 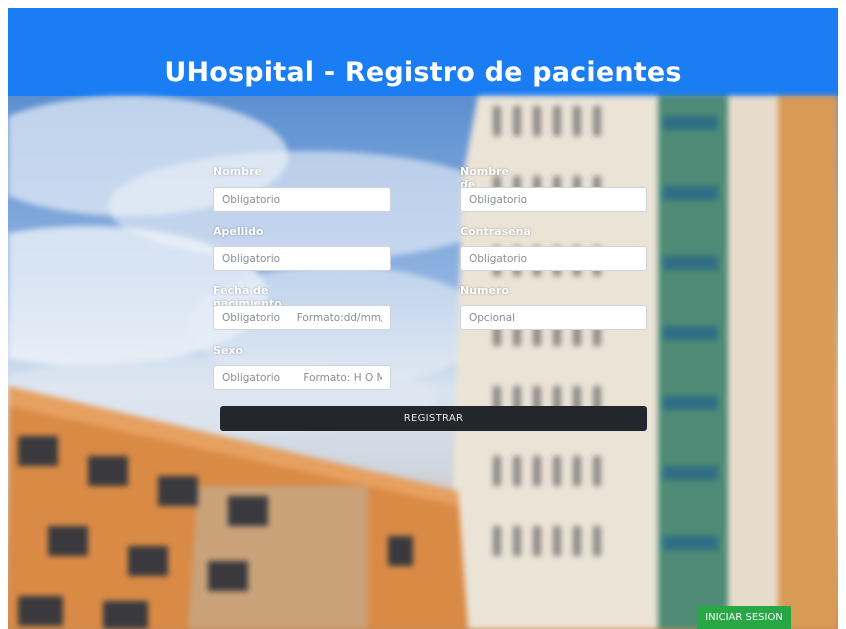 What do you see at coordinates (495, 231) in the screenshot?
I see `label-contrasena: Contraseña` at bounding box center [495, 231].